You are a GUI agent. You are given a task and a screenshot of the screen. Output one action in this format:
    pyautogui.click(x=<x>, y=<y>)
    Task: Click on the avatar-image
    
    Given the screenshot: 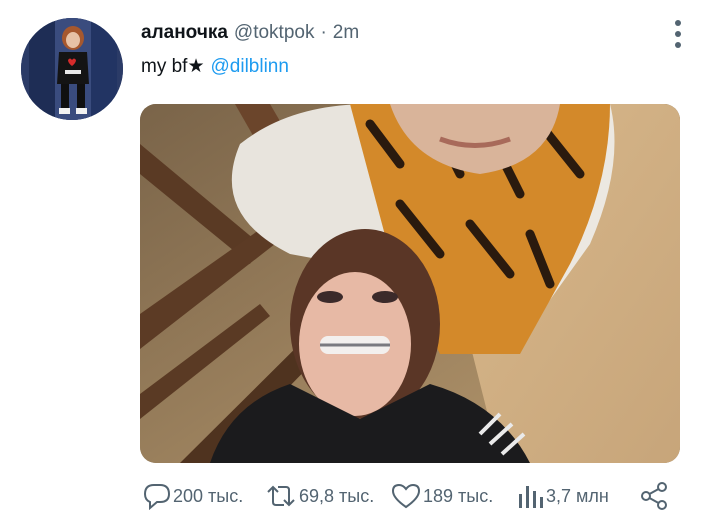 What is the action you would take?
    pyautogui.click(x=72, y=69)
    